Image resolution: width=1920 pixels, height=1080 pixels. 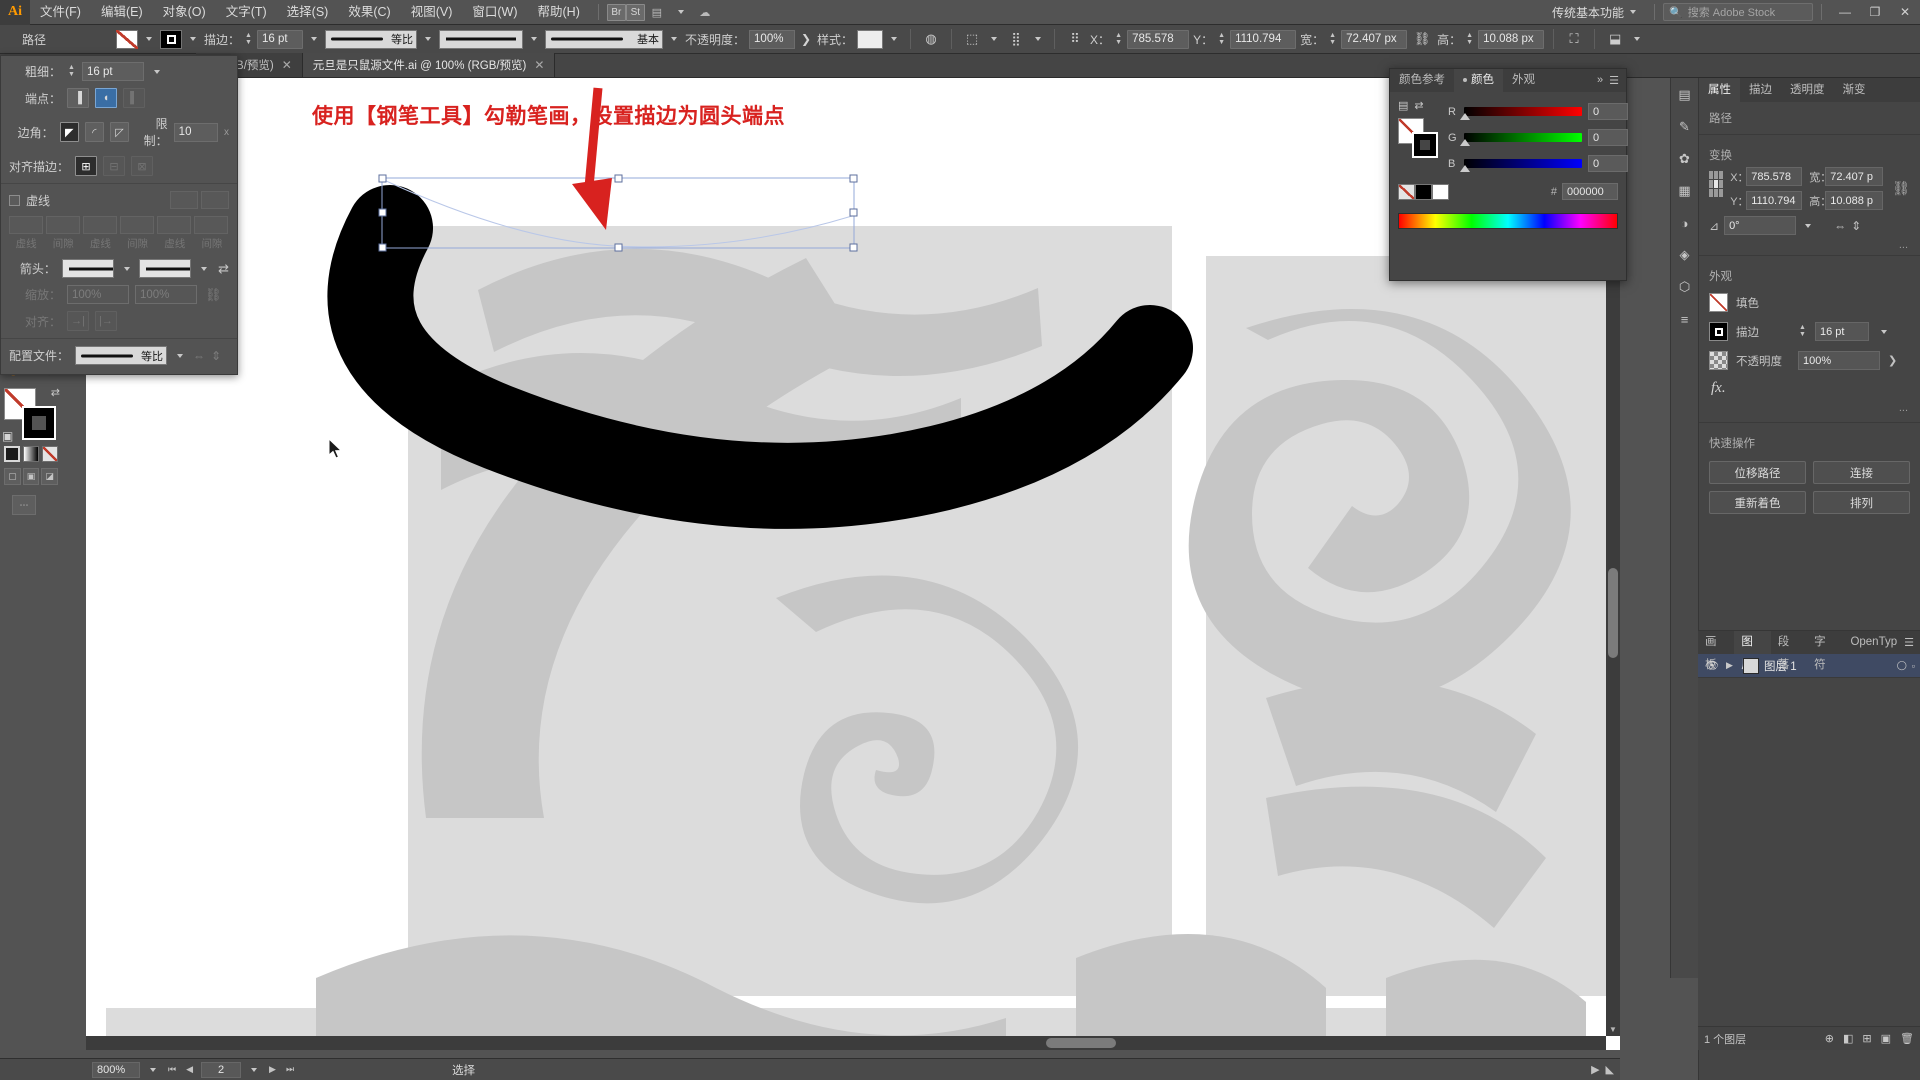 I want to click on width-stepper: ▲ ▼, so click(x=1332, y=39).